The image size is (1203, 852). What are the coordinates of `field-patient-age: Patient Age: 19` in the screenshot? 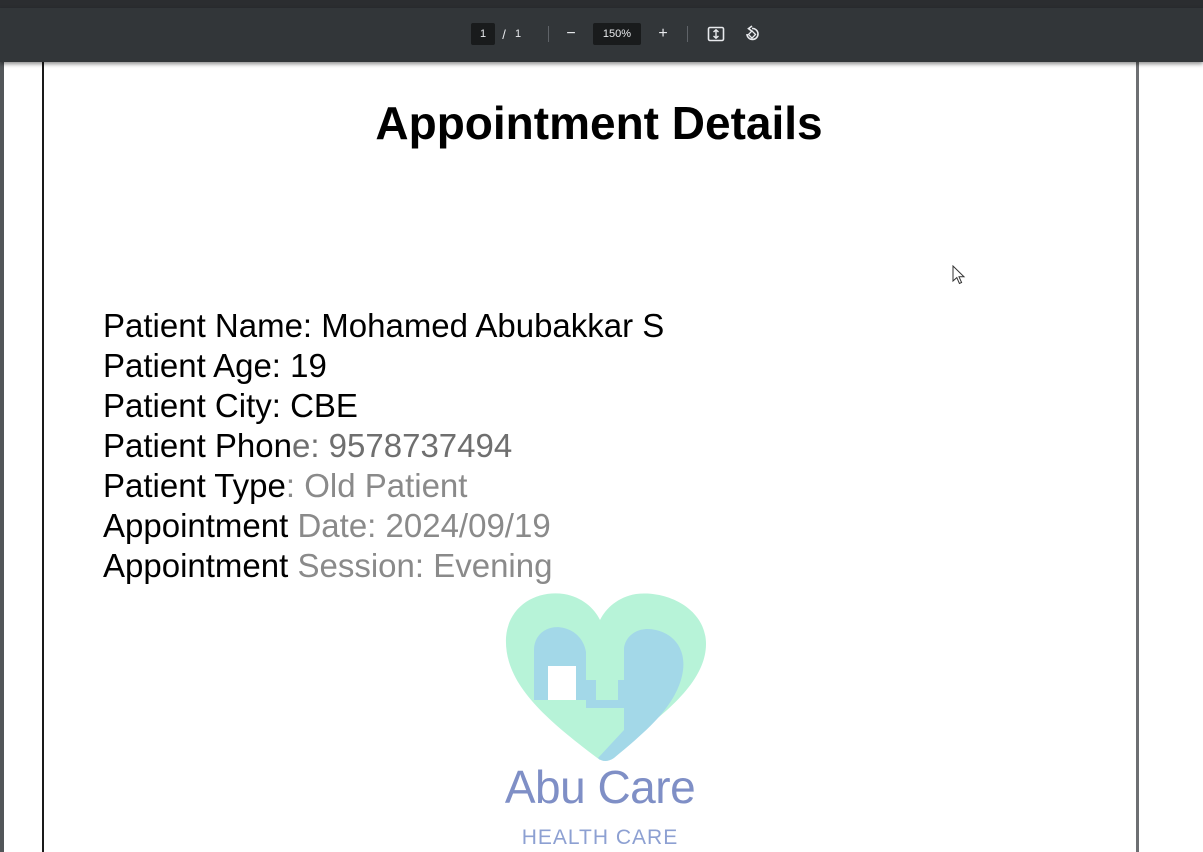 It's located at (383, 366).